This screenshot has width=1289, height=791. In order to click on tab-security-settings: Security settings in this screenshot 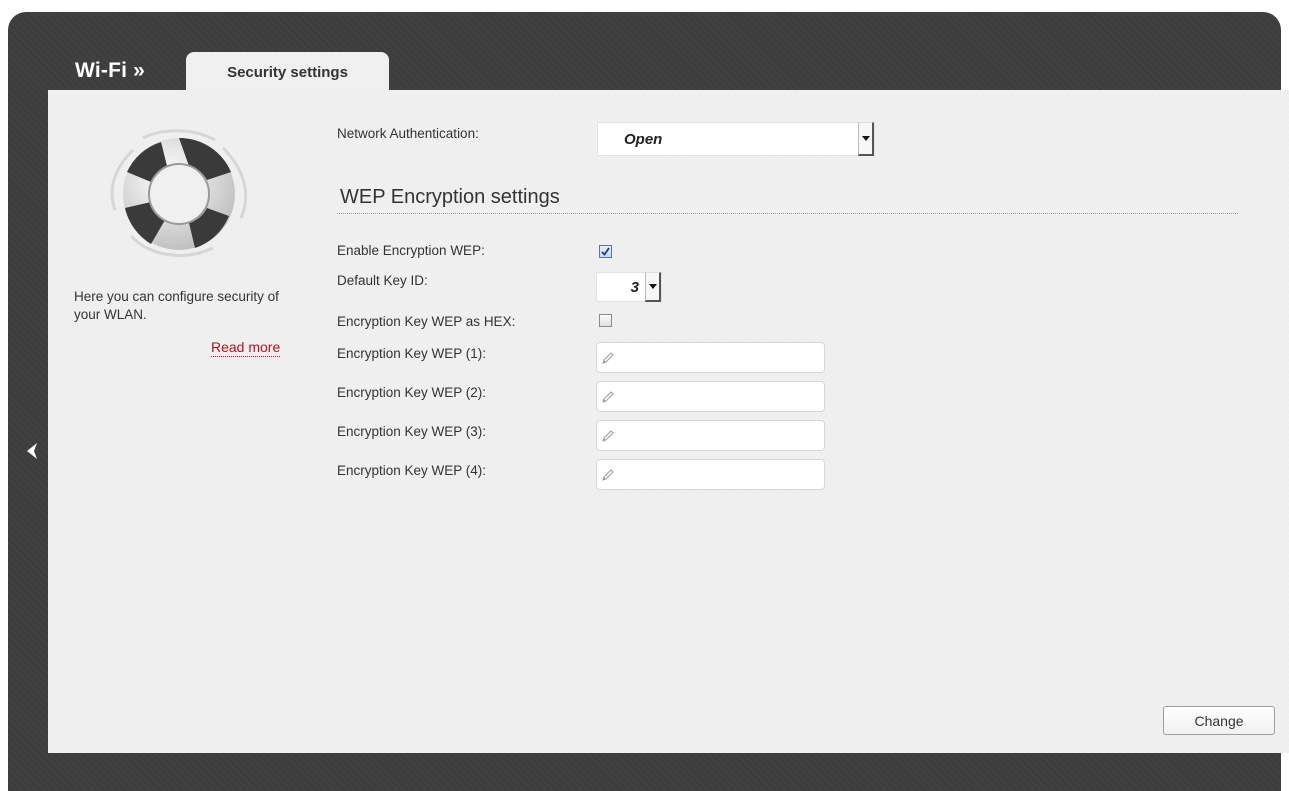, I will do `click(287, 72)`.